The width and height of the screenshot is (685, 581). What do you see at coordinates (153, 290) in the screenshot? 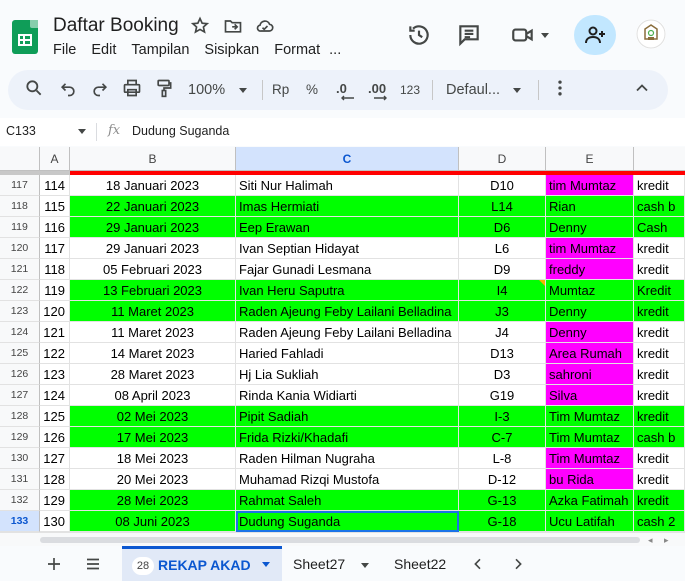
I see `cell-date: 13 Februari 2023` at bounding box center [153, 290].